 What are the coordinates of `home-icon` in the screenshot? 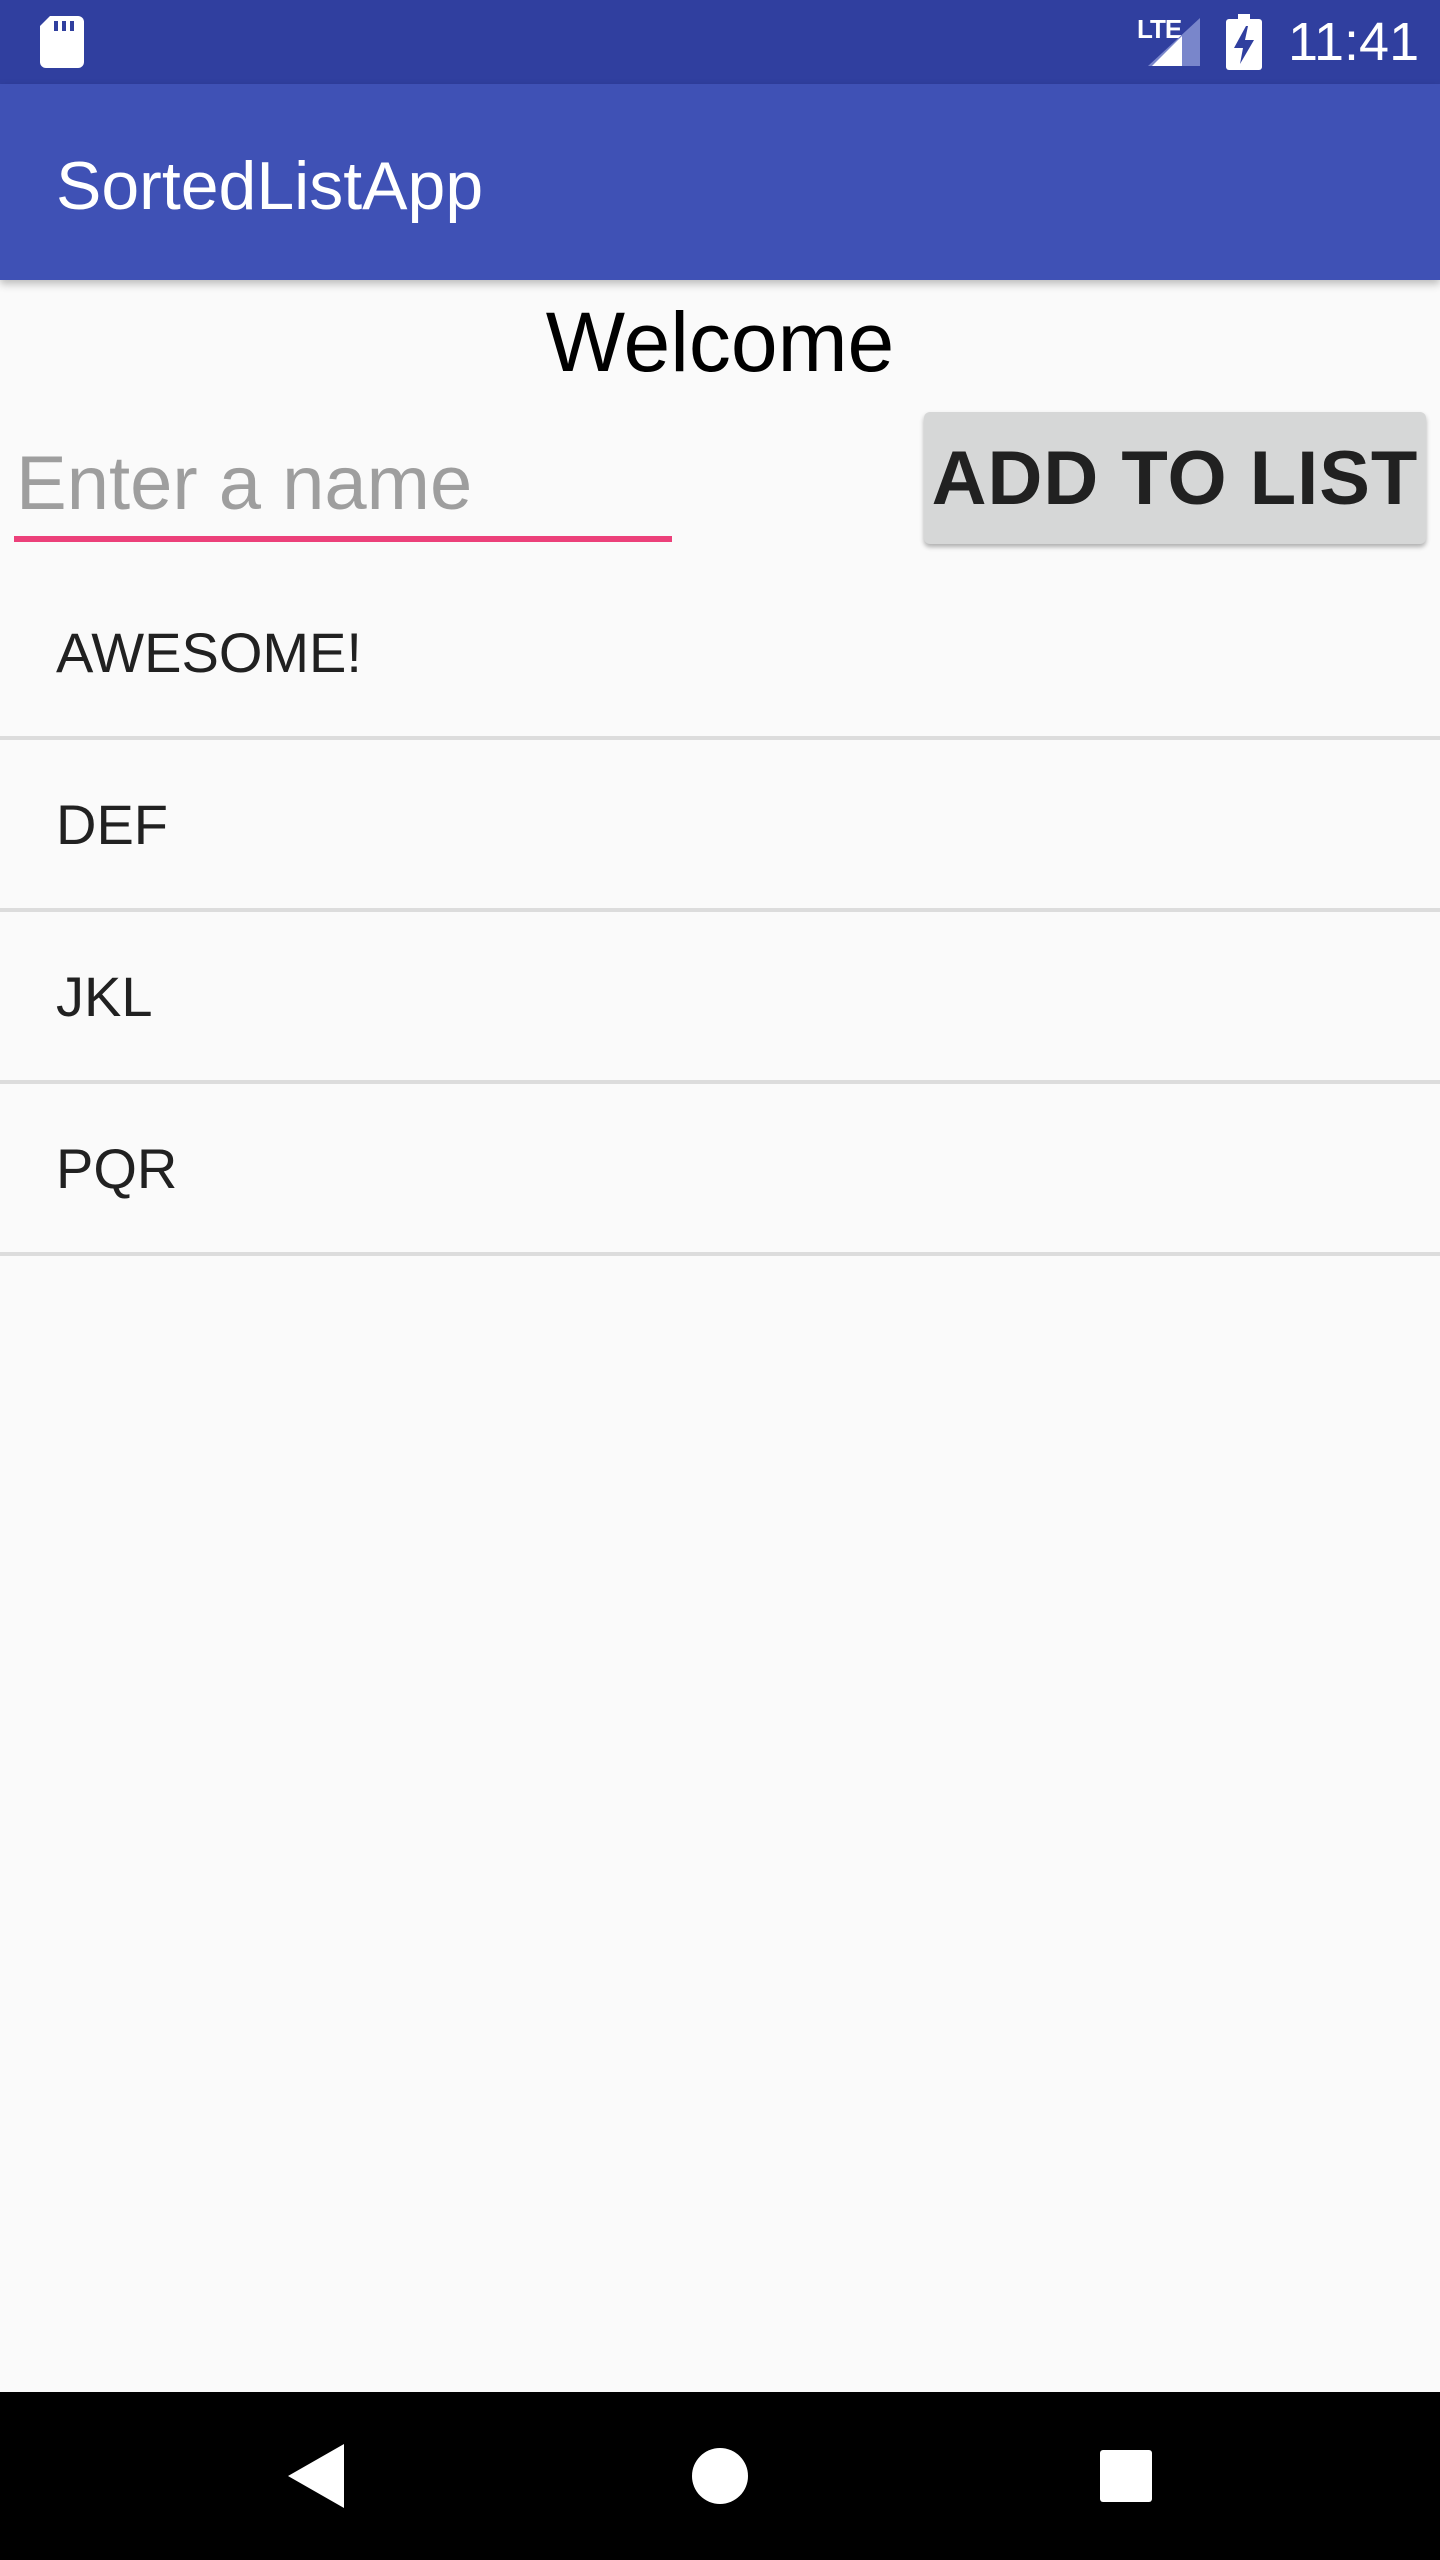 It's located at (720, 2476).